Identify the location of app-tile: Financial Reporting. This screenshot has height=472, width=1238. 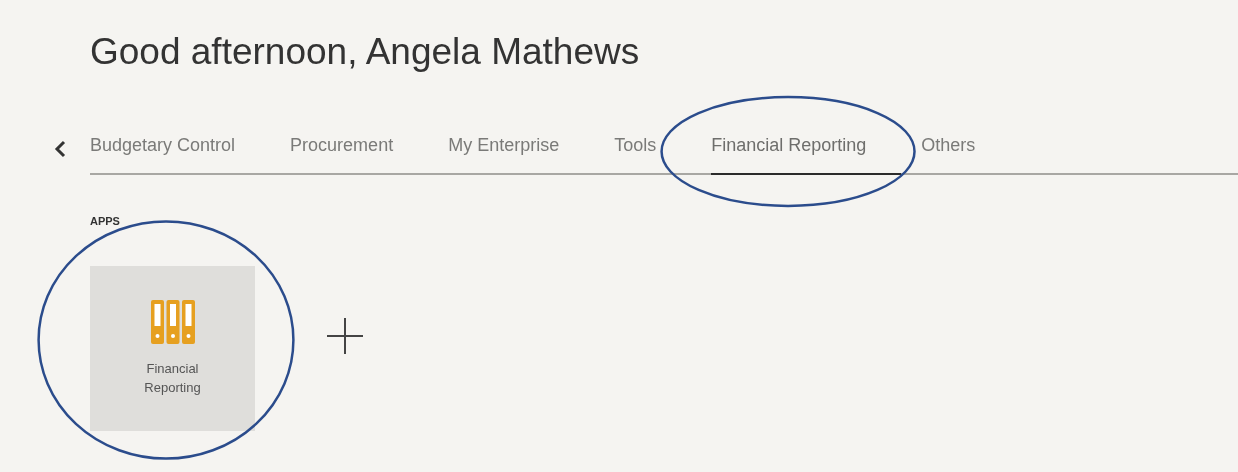
(172, 348).